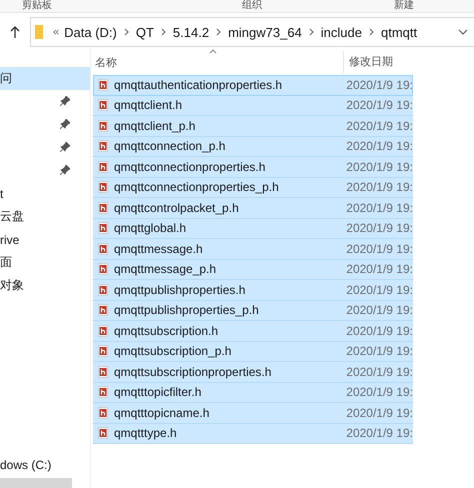 The image size is (474, 488). I want to click on file-name: qmqtttype.h, so click(146, 433).